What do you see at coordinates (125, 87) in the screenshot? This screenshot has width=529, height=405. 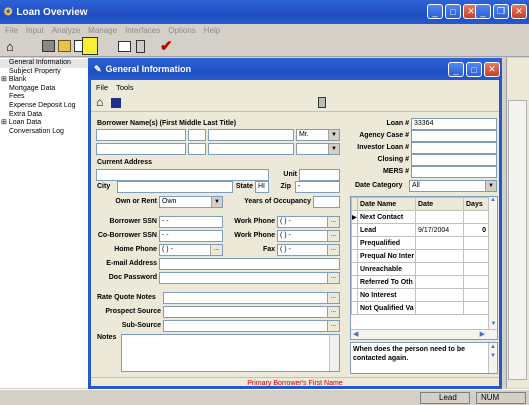 I see `dialog-menu-tools: Tools` at bounding box center [125, 87].